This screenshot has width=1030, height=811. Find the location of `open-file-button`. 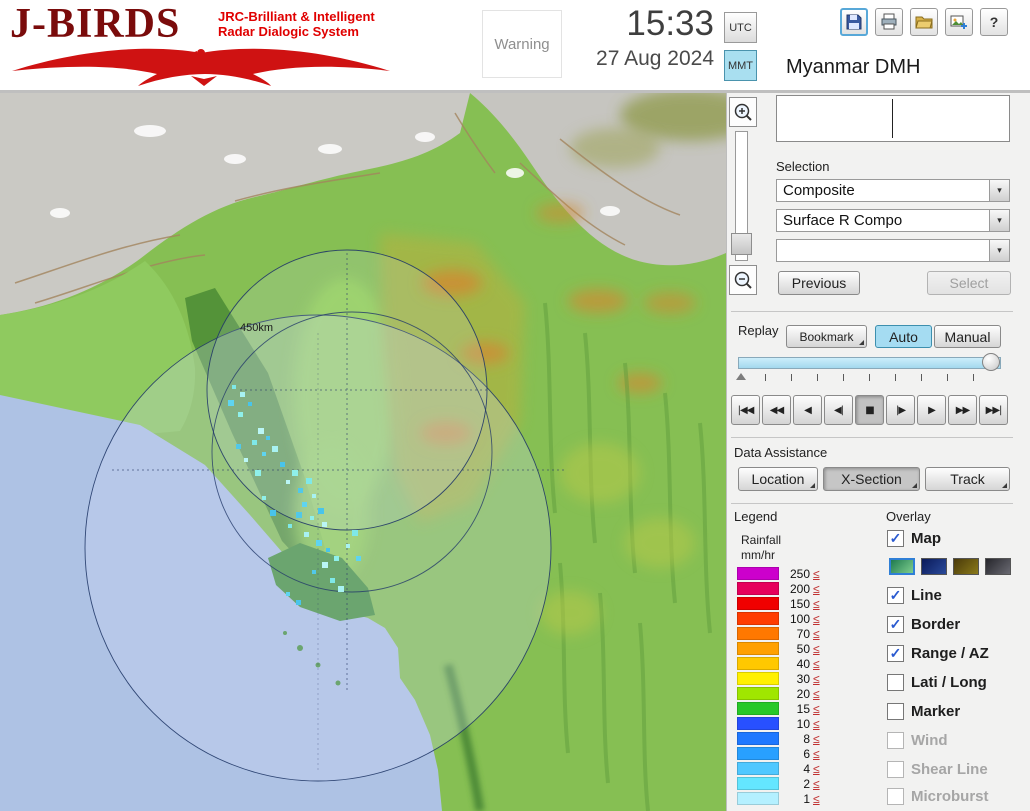

open-file-button is located at coordinates (924, 22).